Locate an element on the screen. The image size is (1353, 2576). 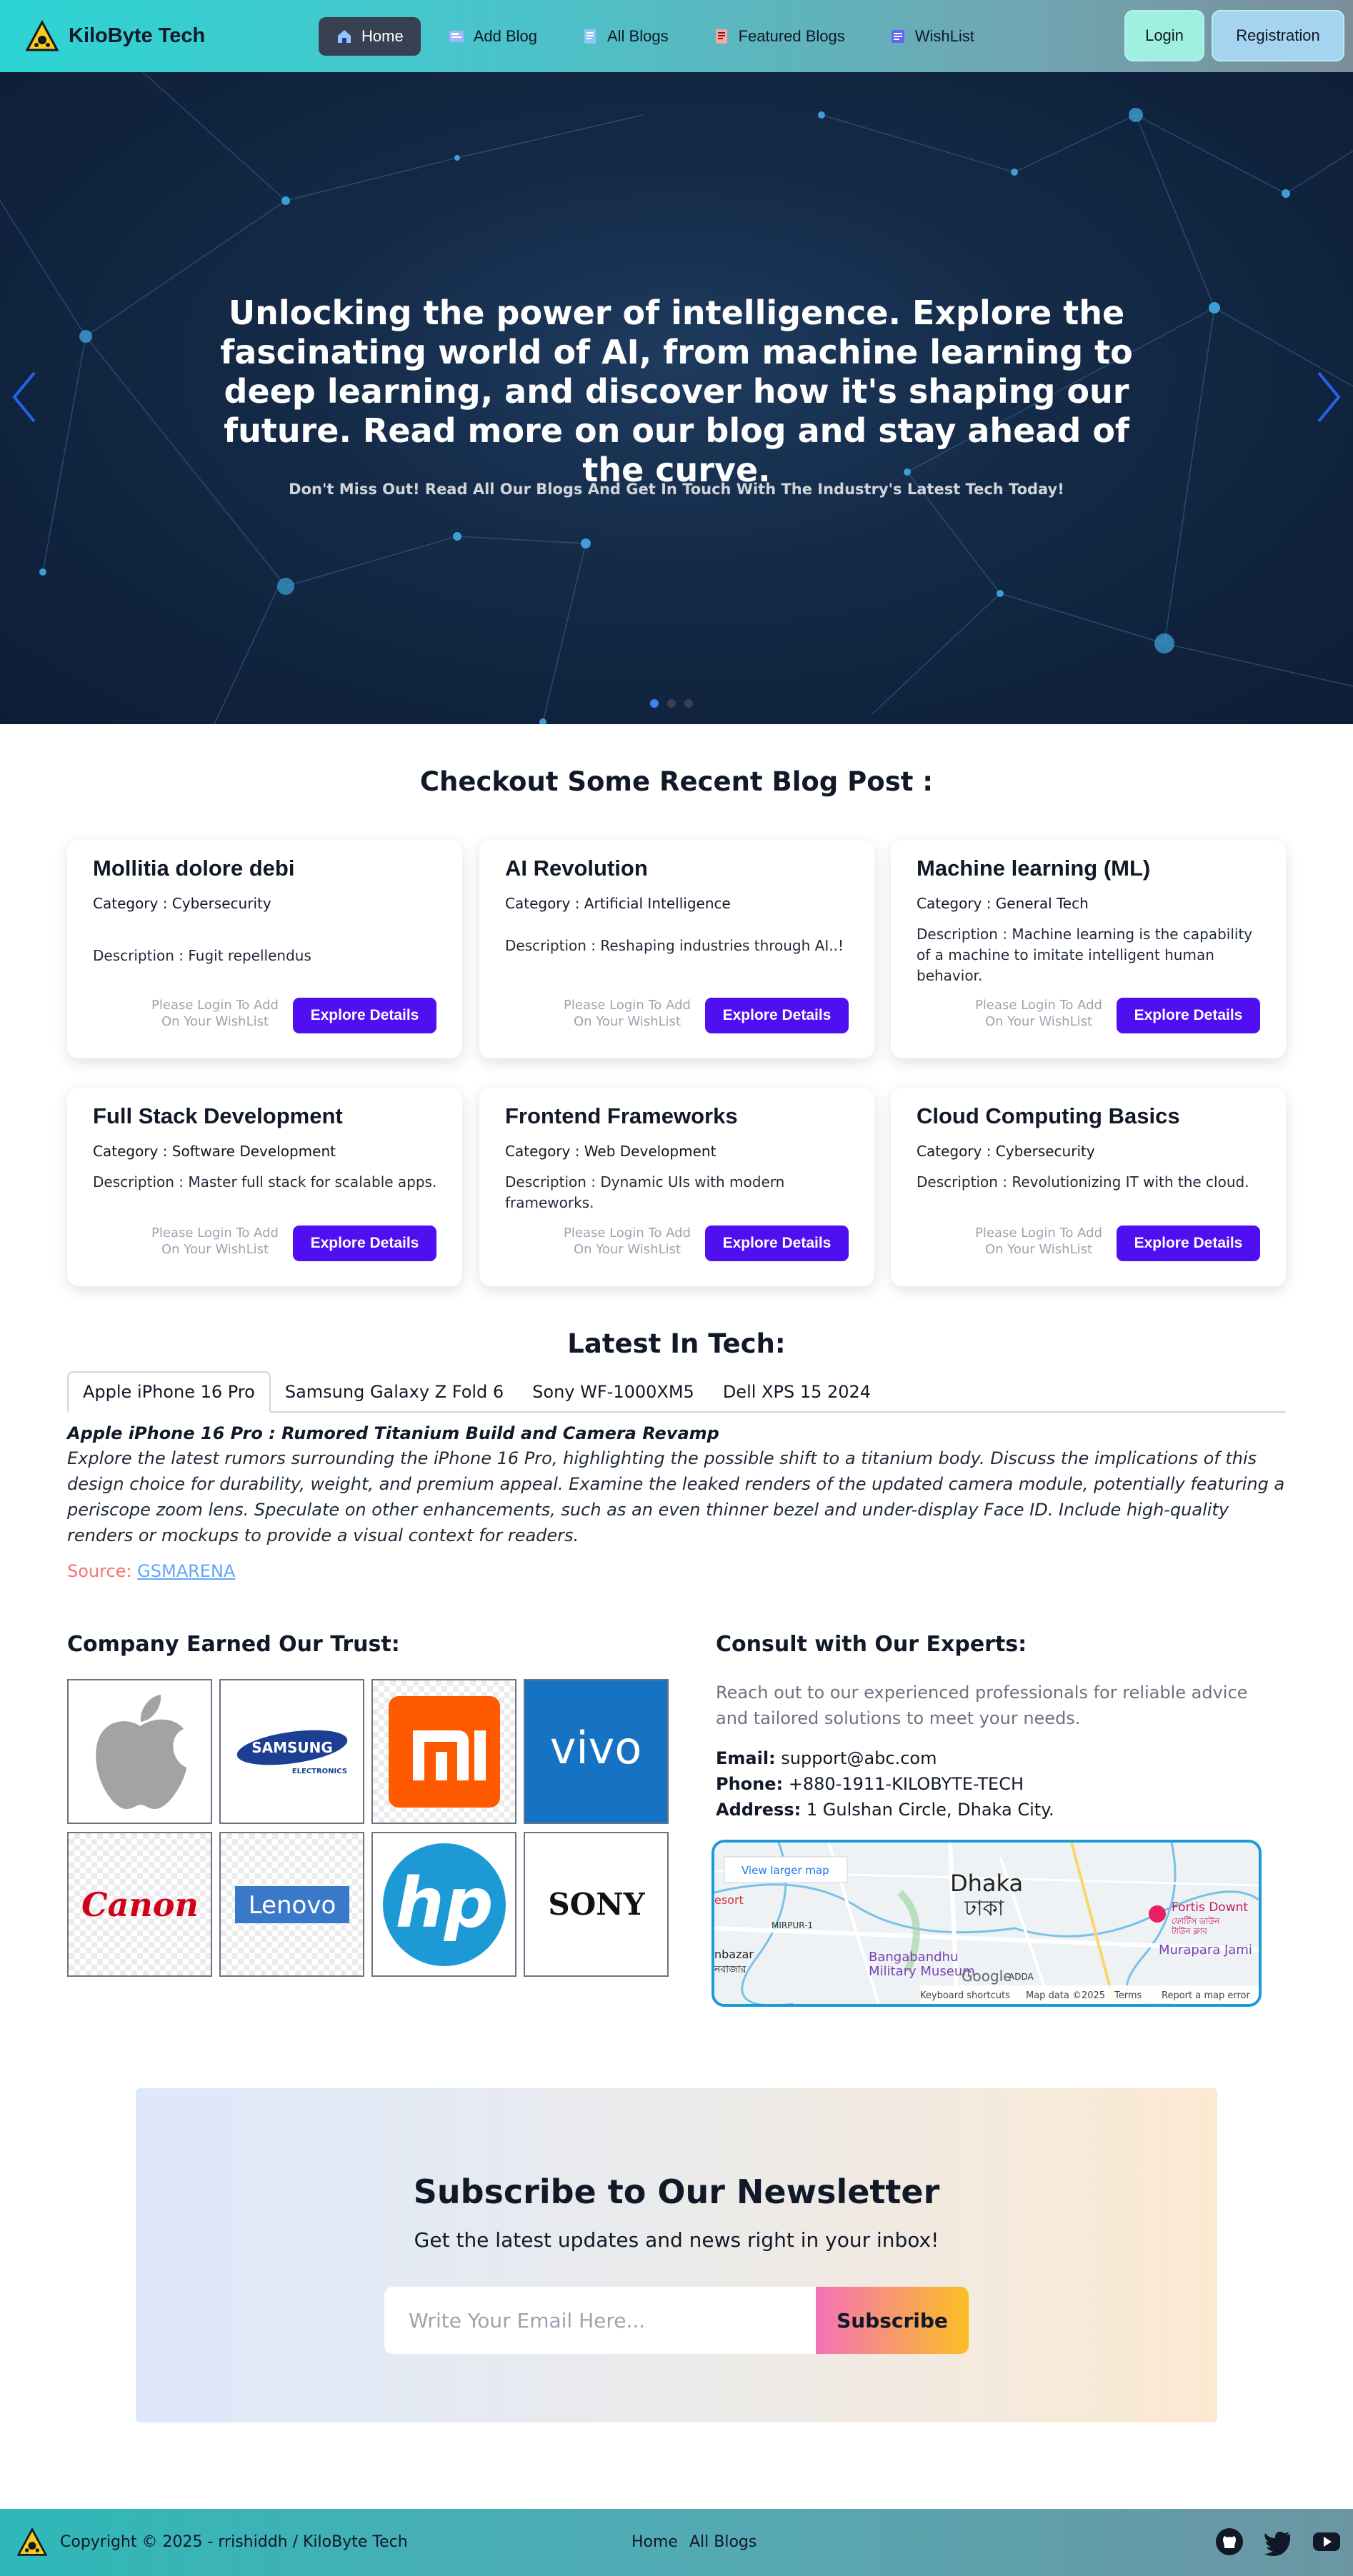
map-keyboard-shortcuts: Keyboard shortcuts is located at coordinates (965, 1995).